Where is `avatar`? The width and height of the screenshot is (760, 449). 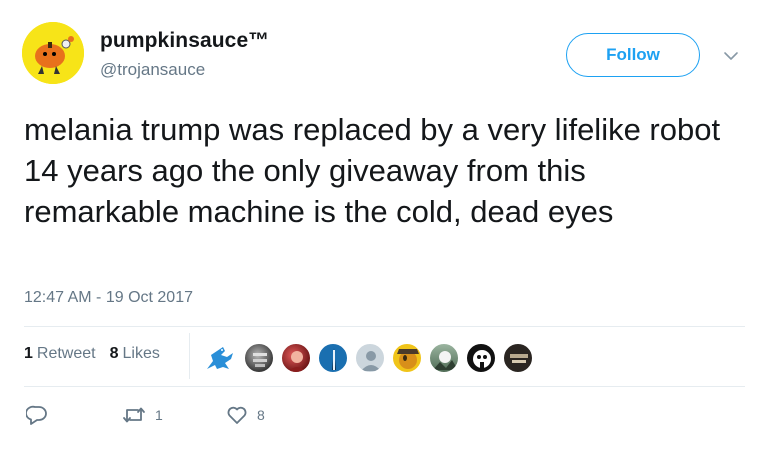 avatar is located at coordinates (53, 53).